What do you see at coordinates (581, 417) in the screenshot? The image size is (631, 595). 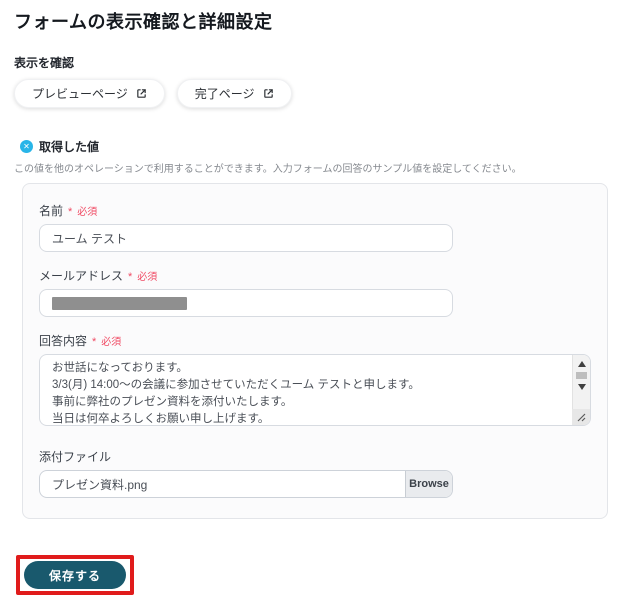 I see `resize-grip` at bounding box center [581, 417].